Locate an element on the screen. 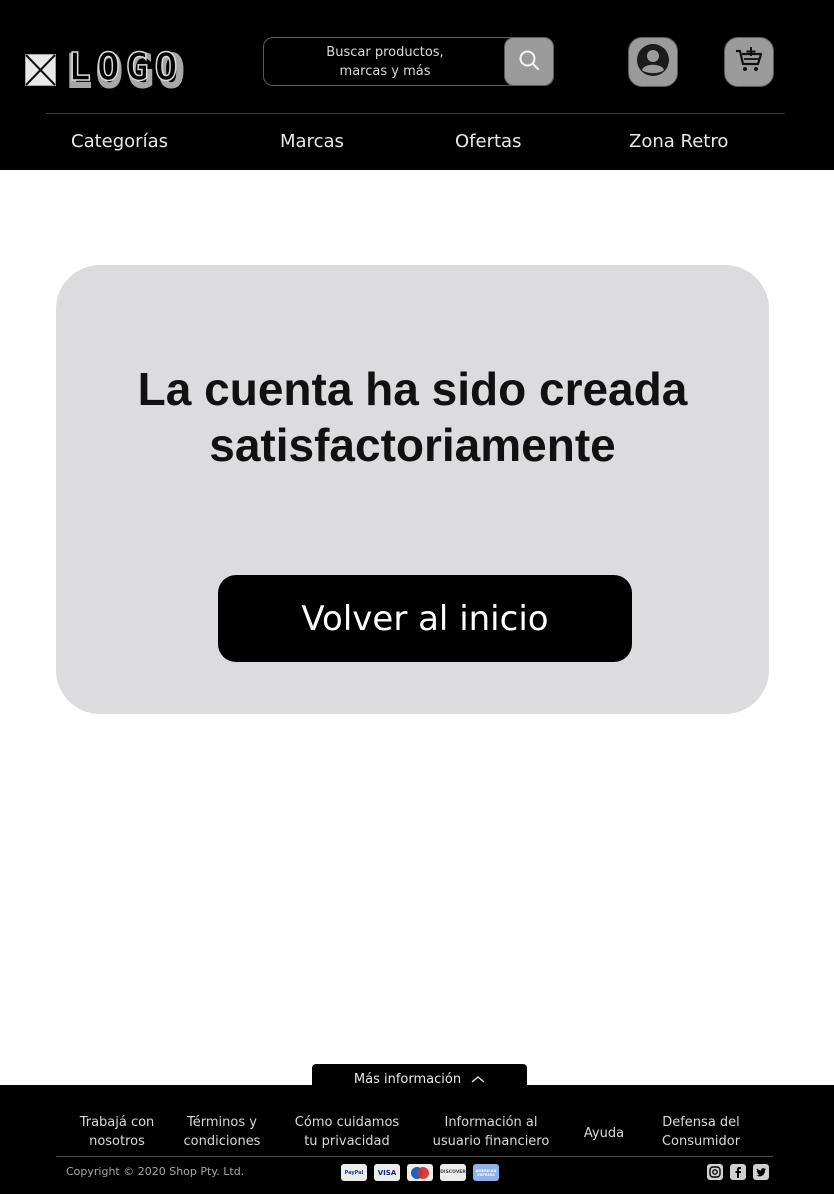 The height and width of the screenshot is (1194, 834). footer-link-terminos: Términos y condiciones is located at coordinates (222, 1132).